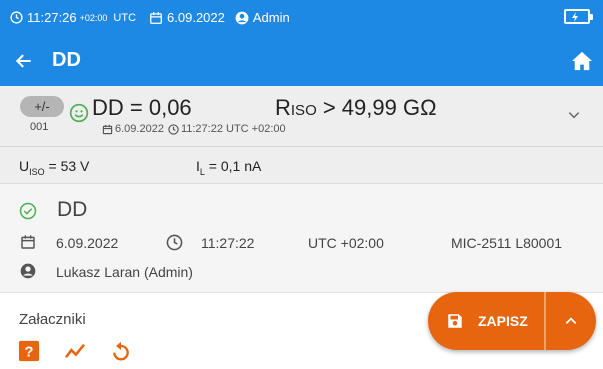 The image size is (603, 369). Describe the element at coordinates (196, 17) in the screenshot. I see `status-date: 6.09.2022` at that location.